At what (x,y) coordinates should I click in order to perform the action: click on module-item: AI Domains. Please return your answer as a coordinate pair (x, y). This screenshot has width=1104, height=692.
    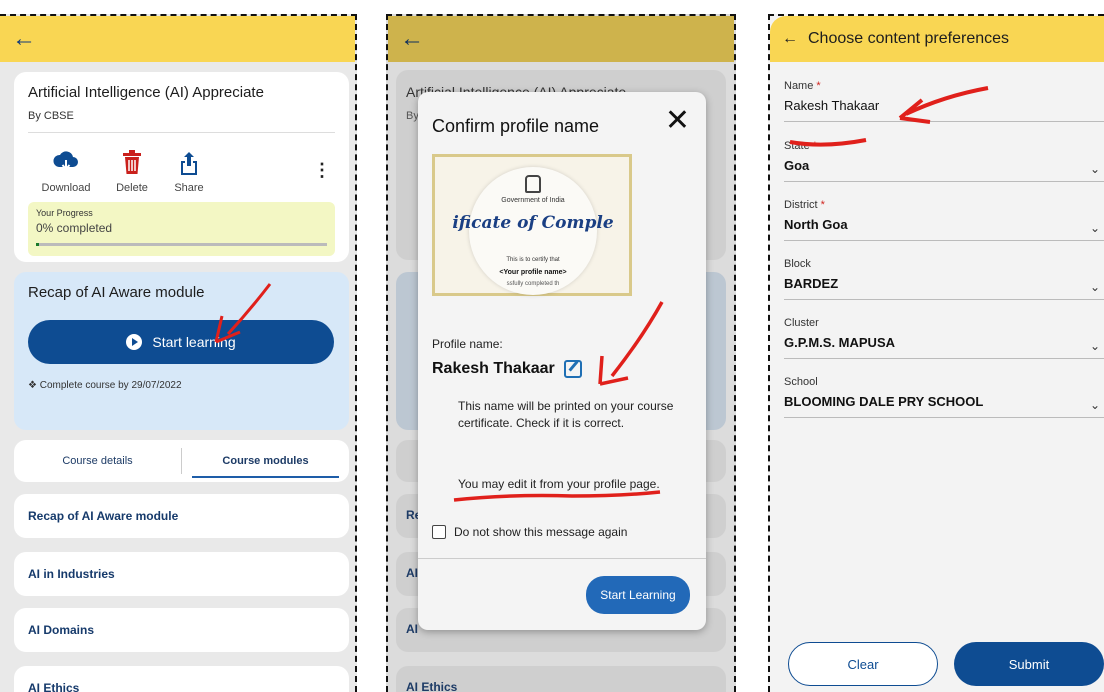
    Looking at the image, I should click on (181, 630).